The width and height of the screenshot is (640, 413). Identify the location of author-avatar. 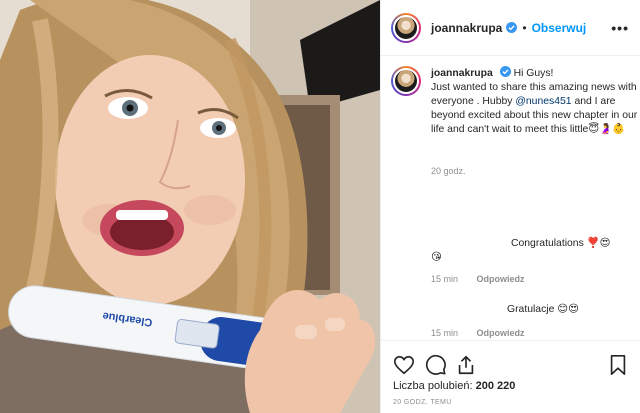
(406, 27).